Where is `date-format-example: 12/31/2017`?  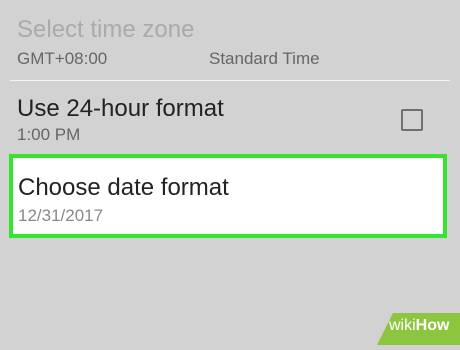
date-format-example: 12/31/2017 is located at coordinates (61, 215).